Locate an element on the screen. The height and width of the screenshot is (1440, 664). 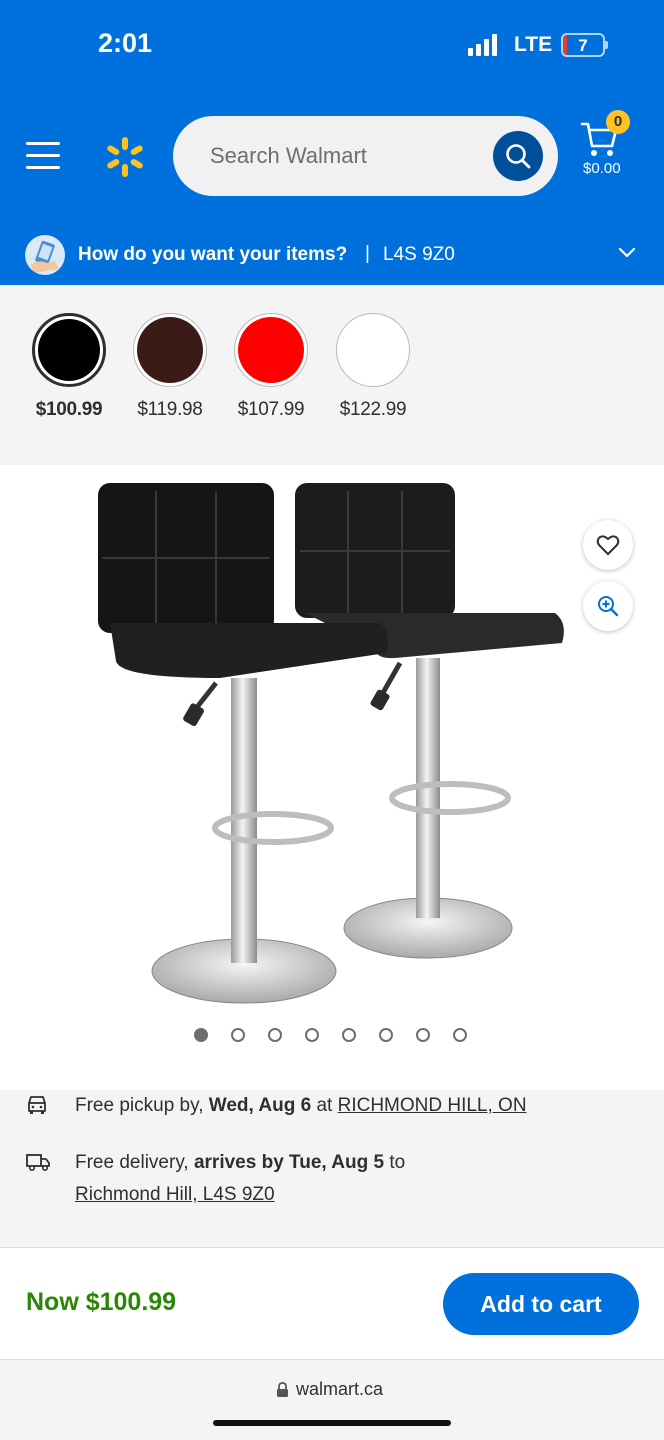
add-to-cart-button: Add to cart is located at coordinates (541, 1304).